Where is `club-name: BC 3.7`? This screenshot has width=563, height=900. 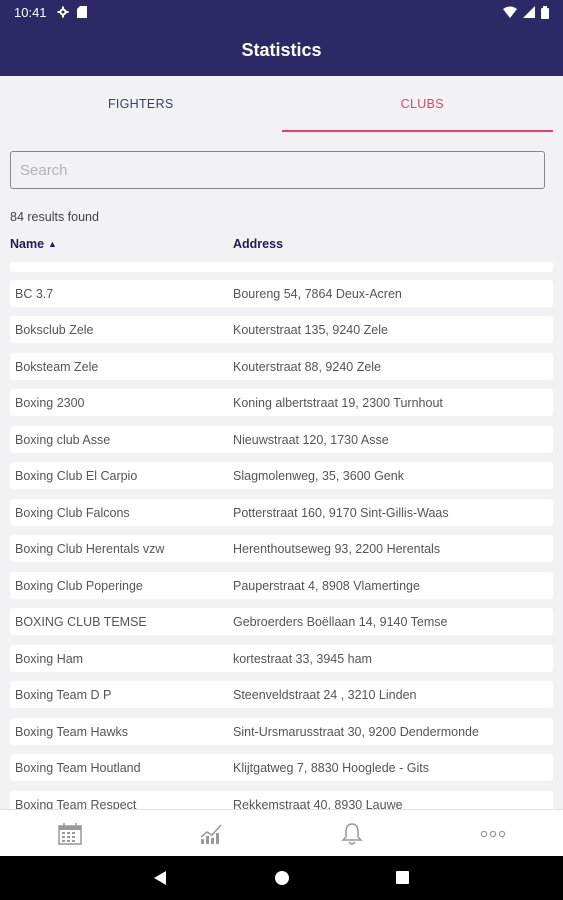 club-name: BC 3.7 is located at coordinates (34, 294).